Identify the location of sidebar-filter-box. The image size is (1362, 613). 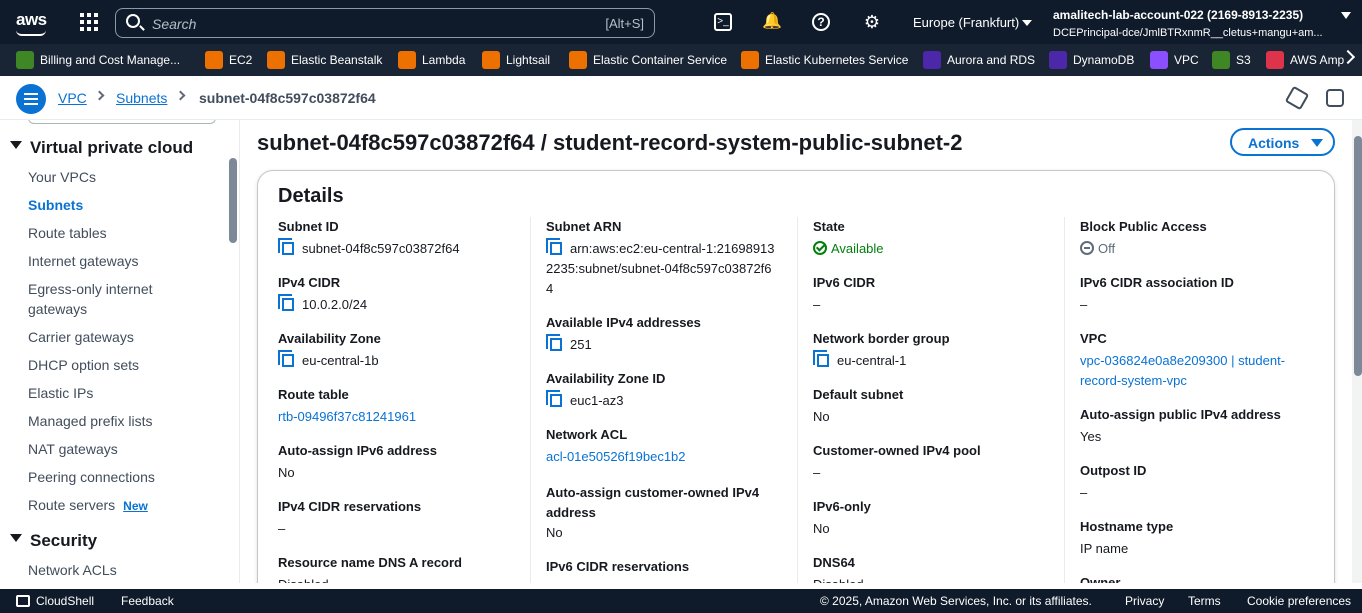
(122, 122).